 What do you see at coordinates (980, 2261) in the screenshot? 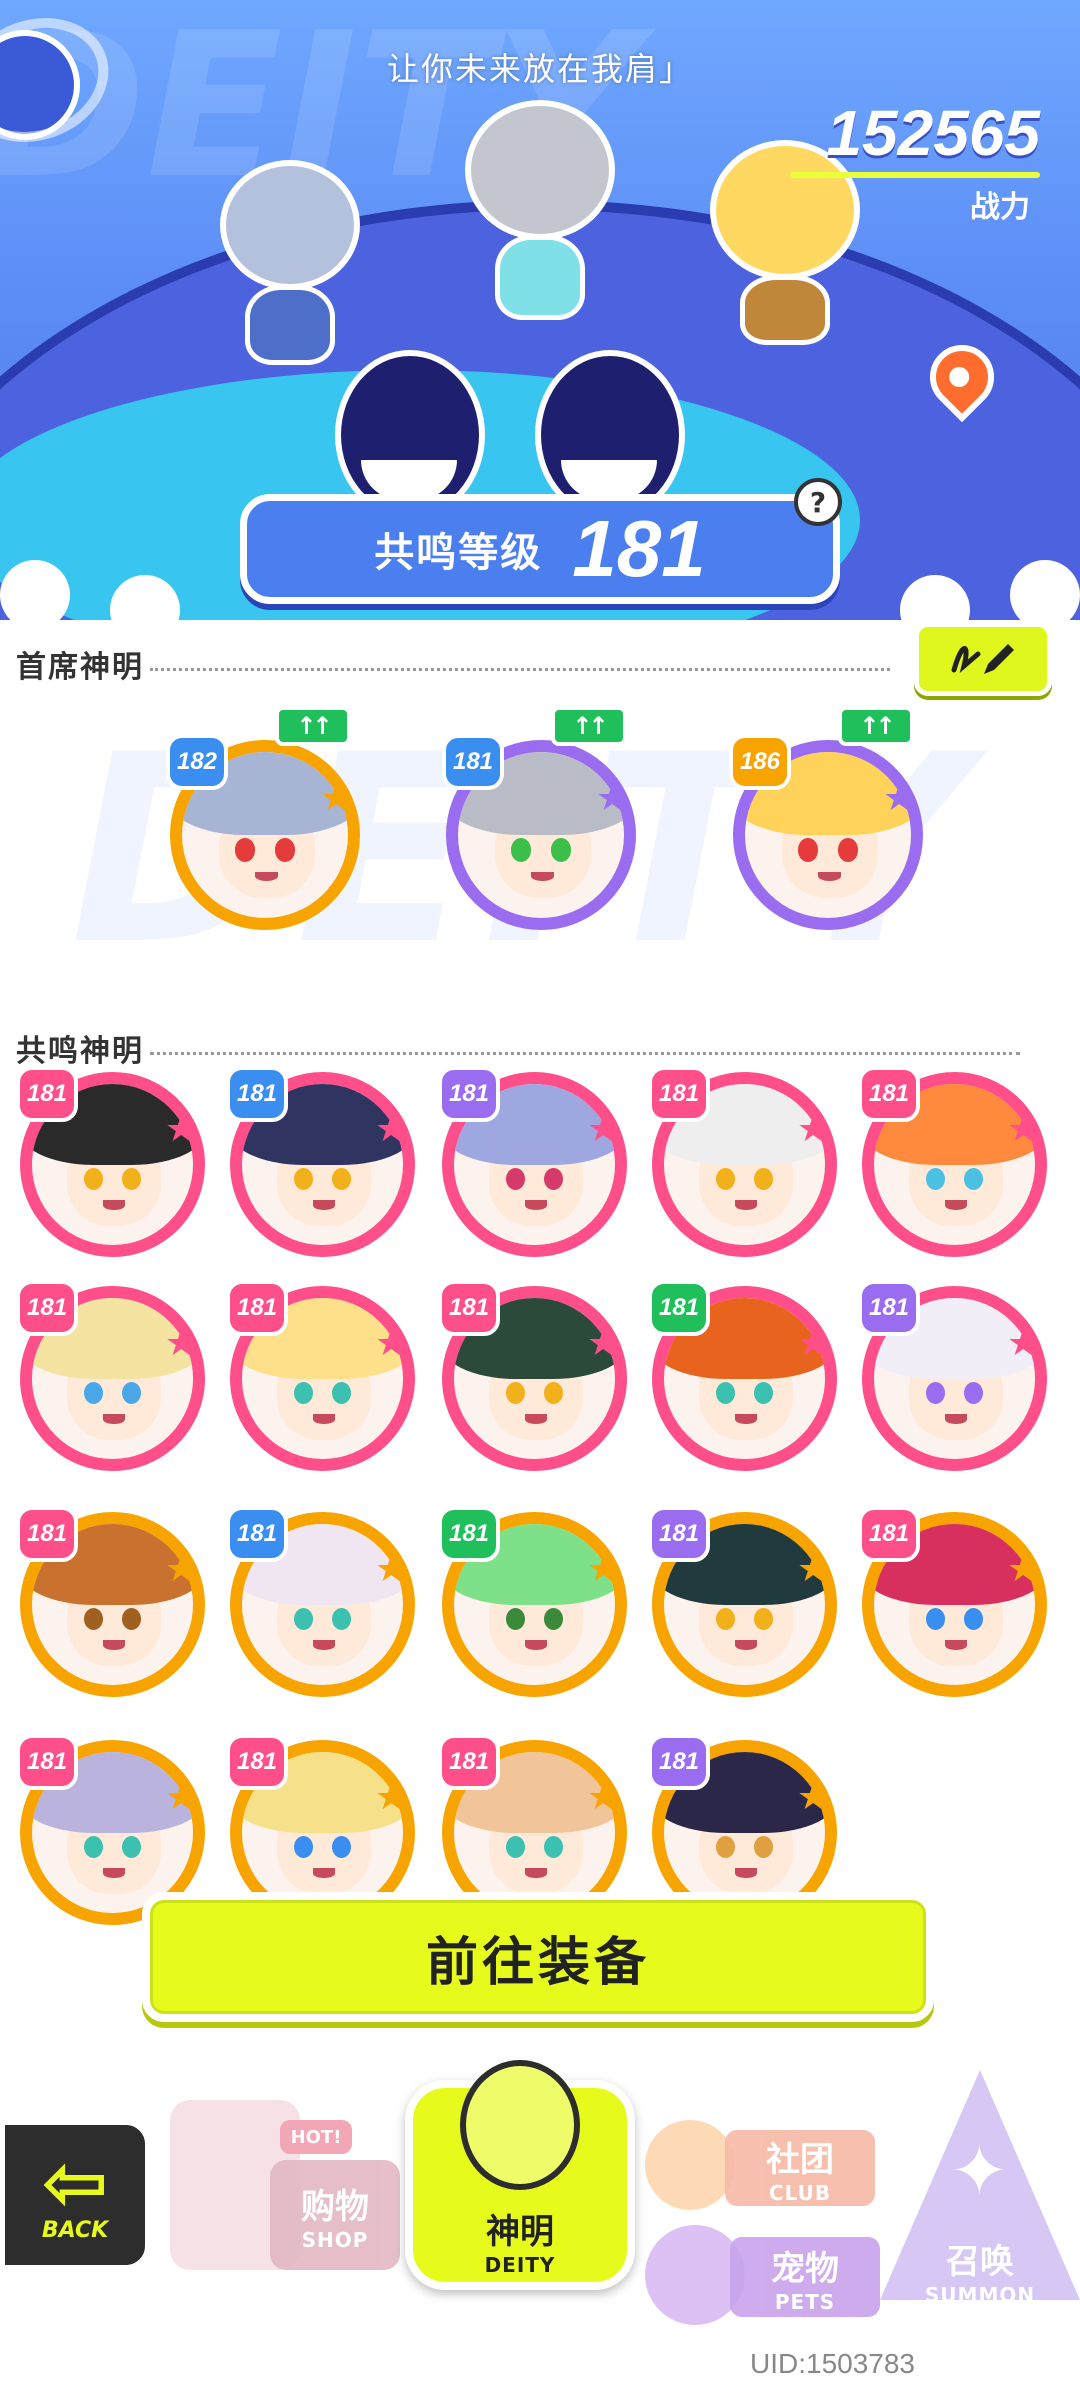
I see `tab-summon-label: 召唤` at bounding box center [980, 2261].